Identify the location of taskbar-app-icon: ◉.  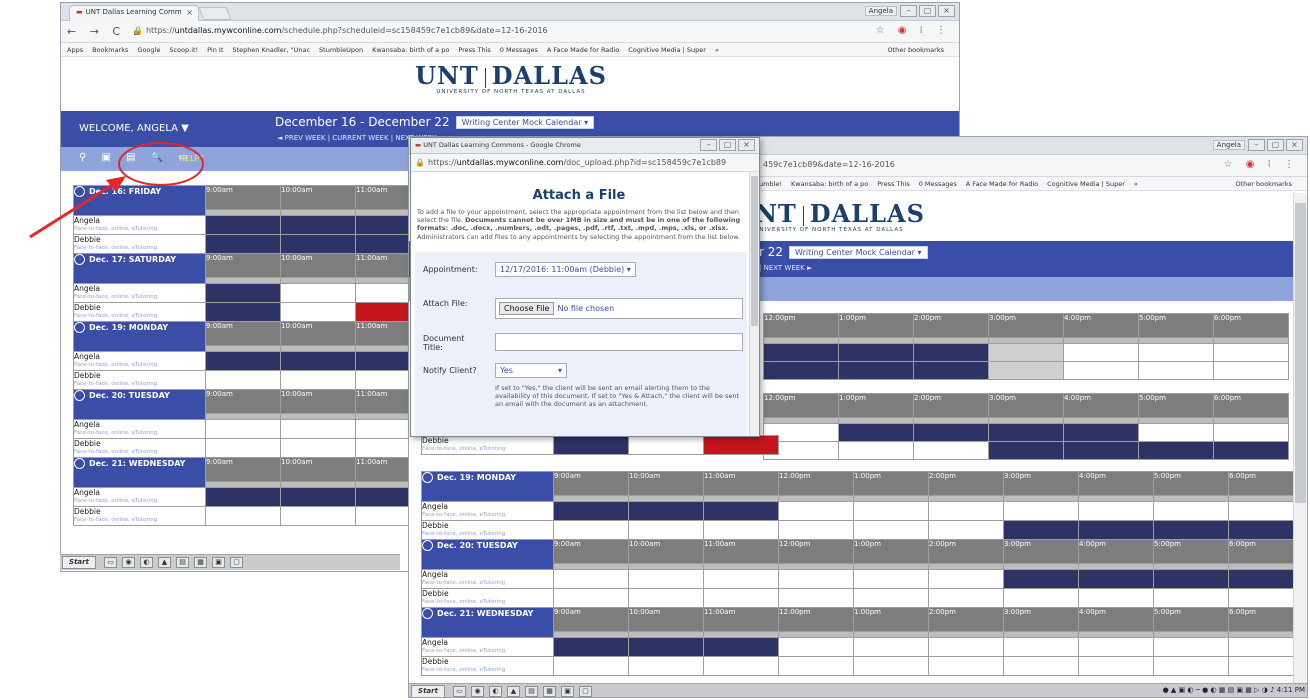
(477, 691).